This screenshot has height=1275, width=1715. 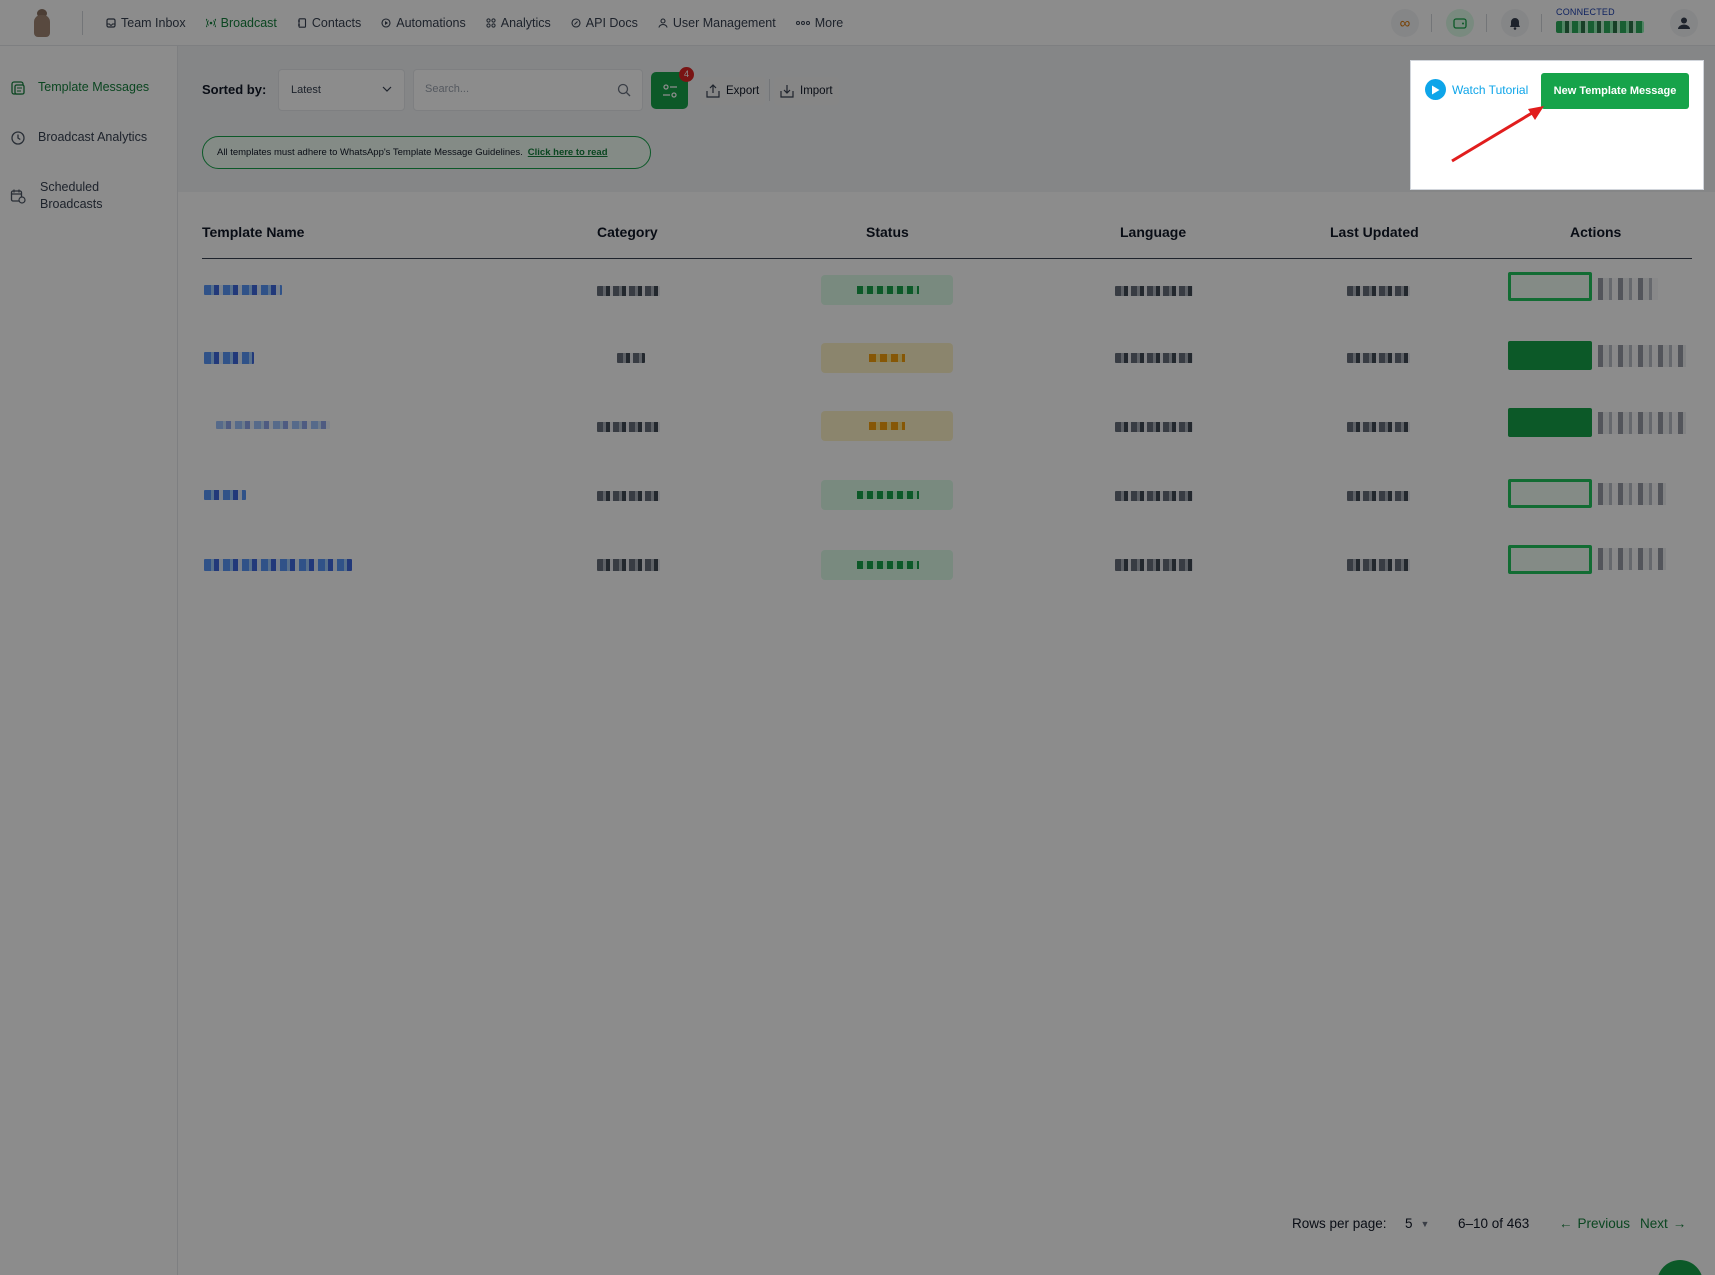 I want to click on nav-item-automations: Automations, so click(x=423, y=23).